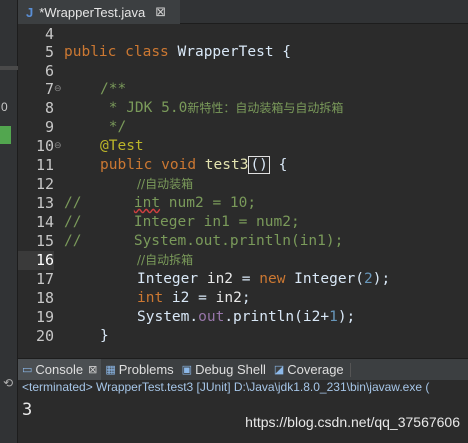  What do you see at coordinates (73, 203) in the screenshot?
I see `comment-marker: //` at bounding box center [73, 203].